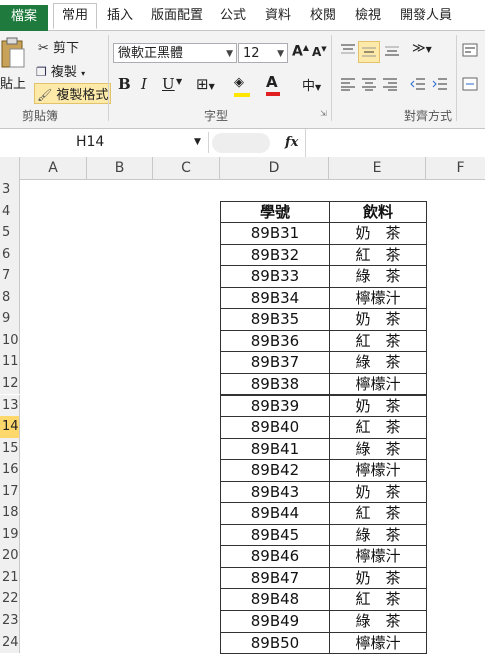  What do you see at coordinates (395, 143) in the screenshot?
I see `formula-input` at bounding box center [395, 143].